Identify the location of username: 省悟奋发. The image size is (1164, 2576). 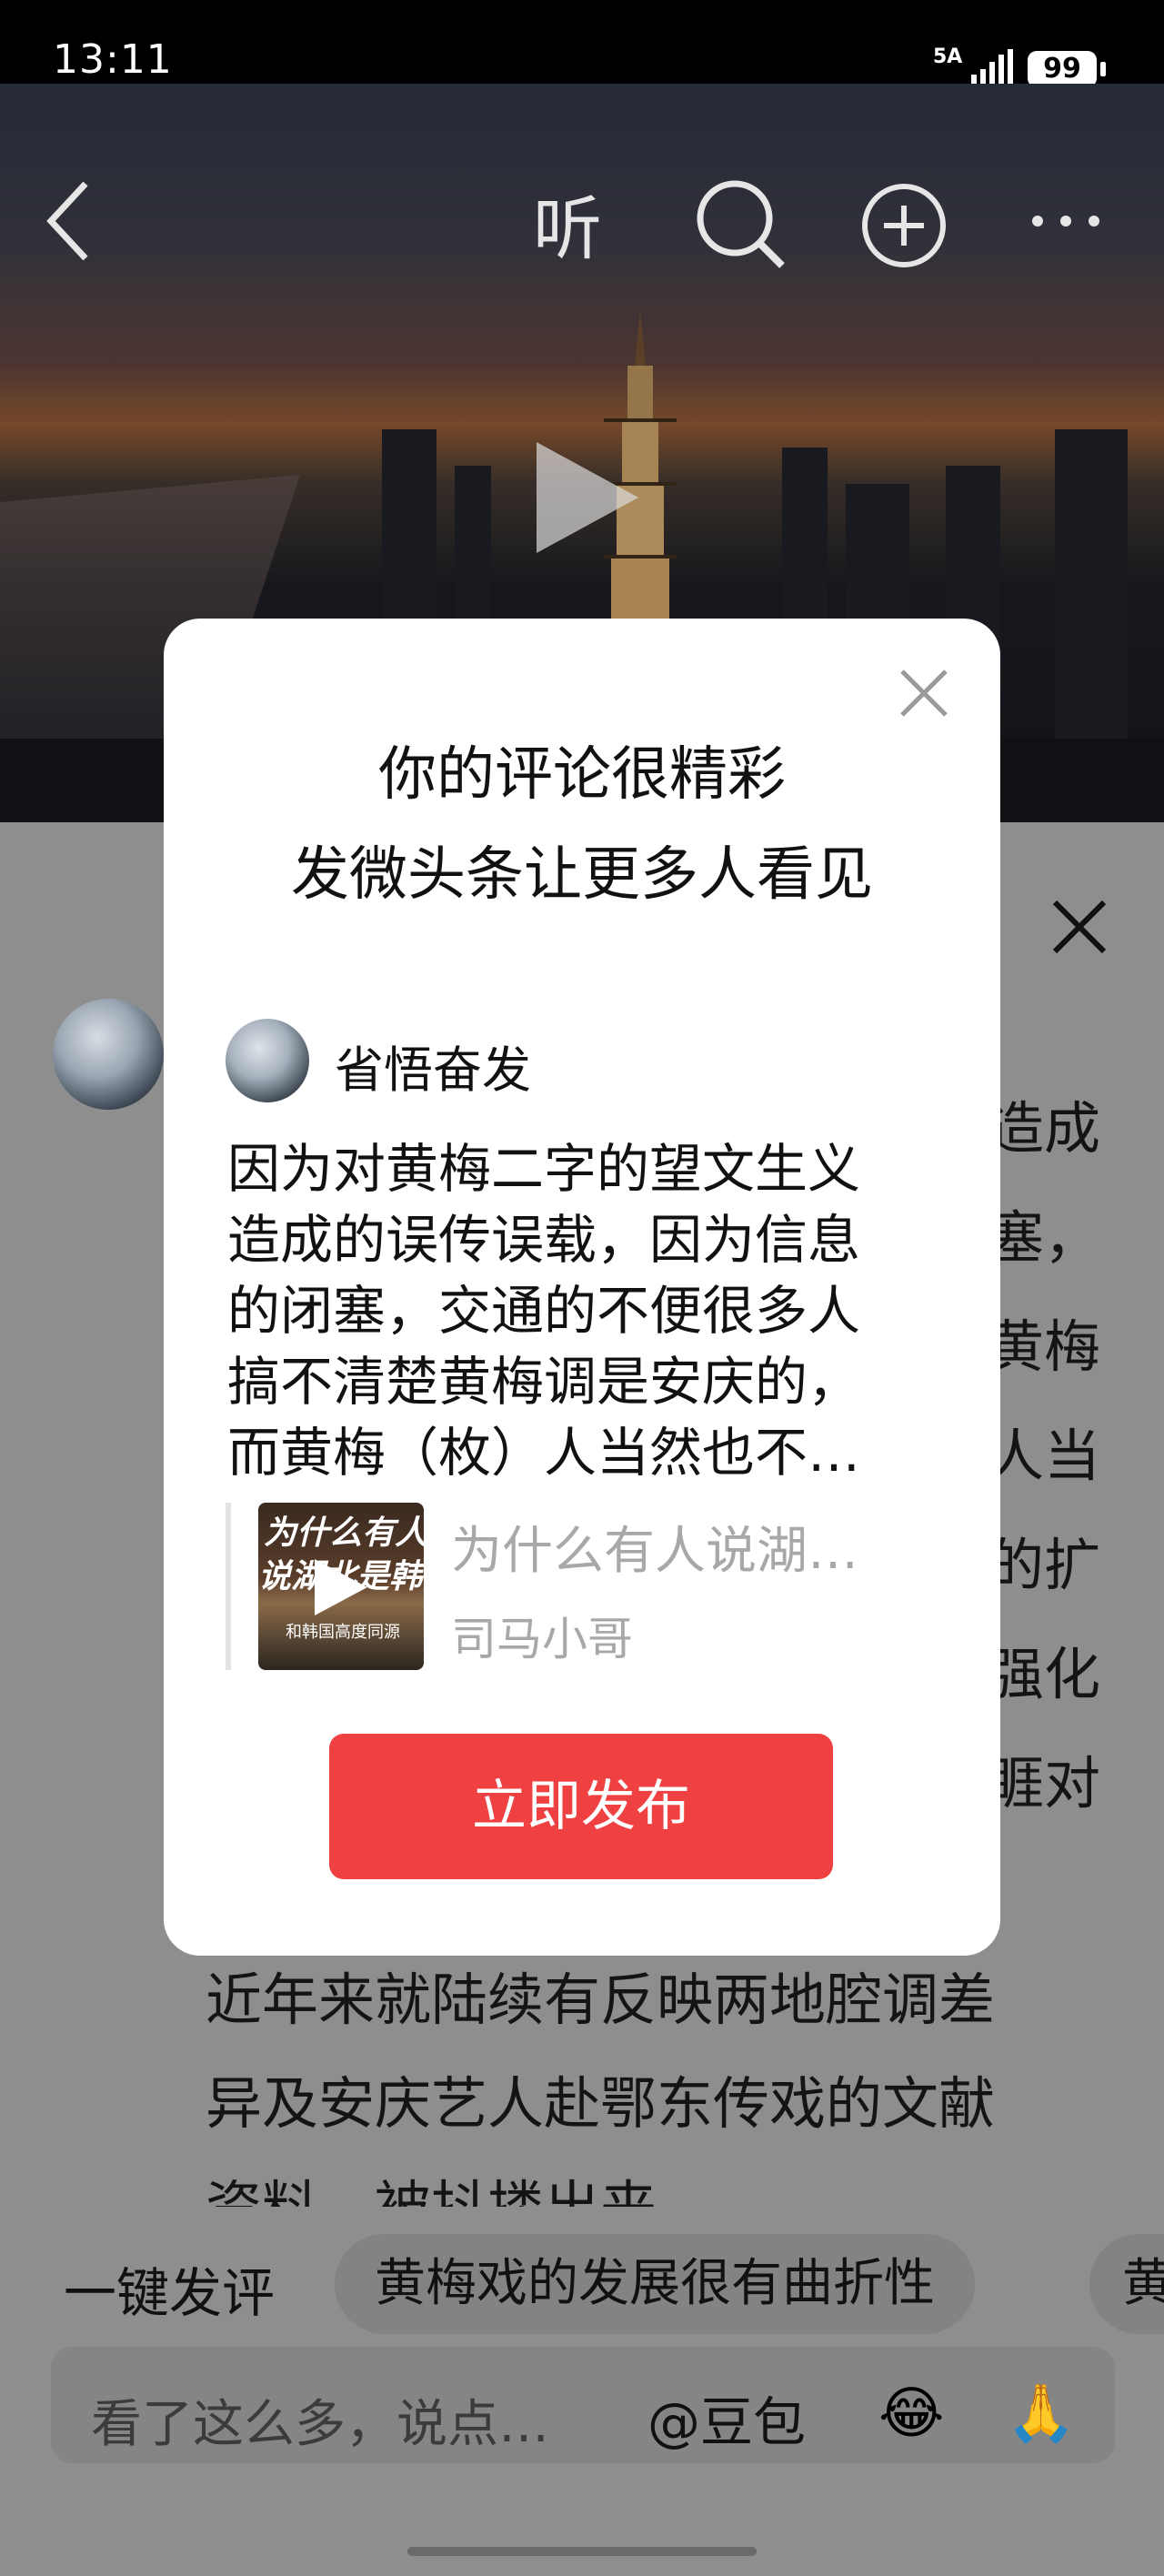
(433, 1070).